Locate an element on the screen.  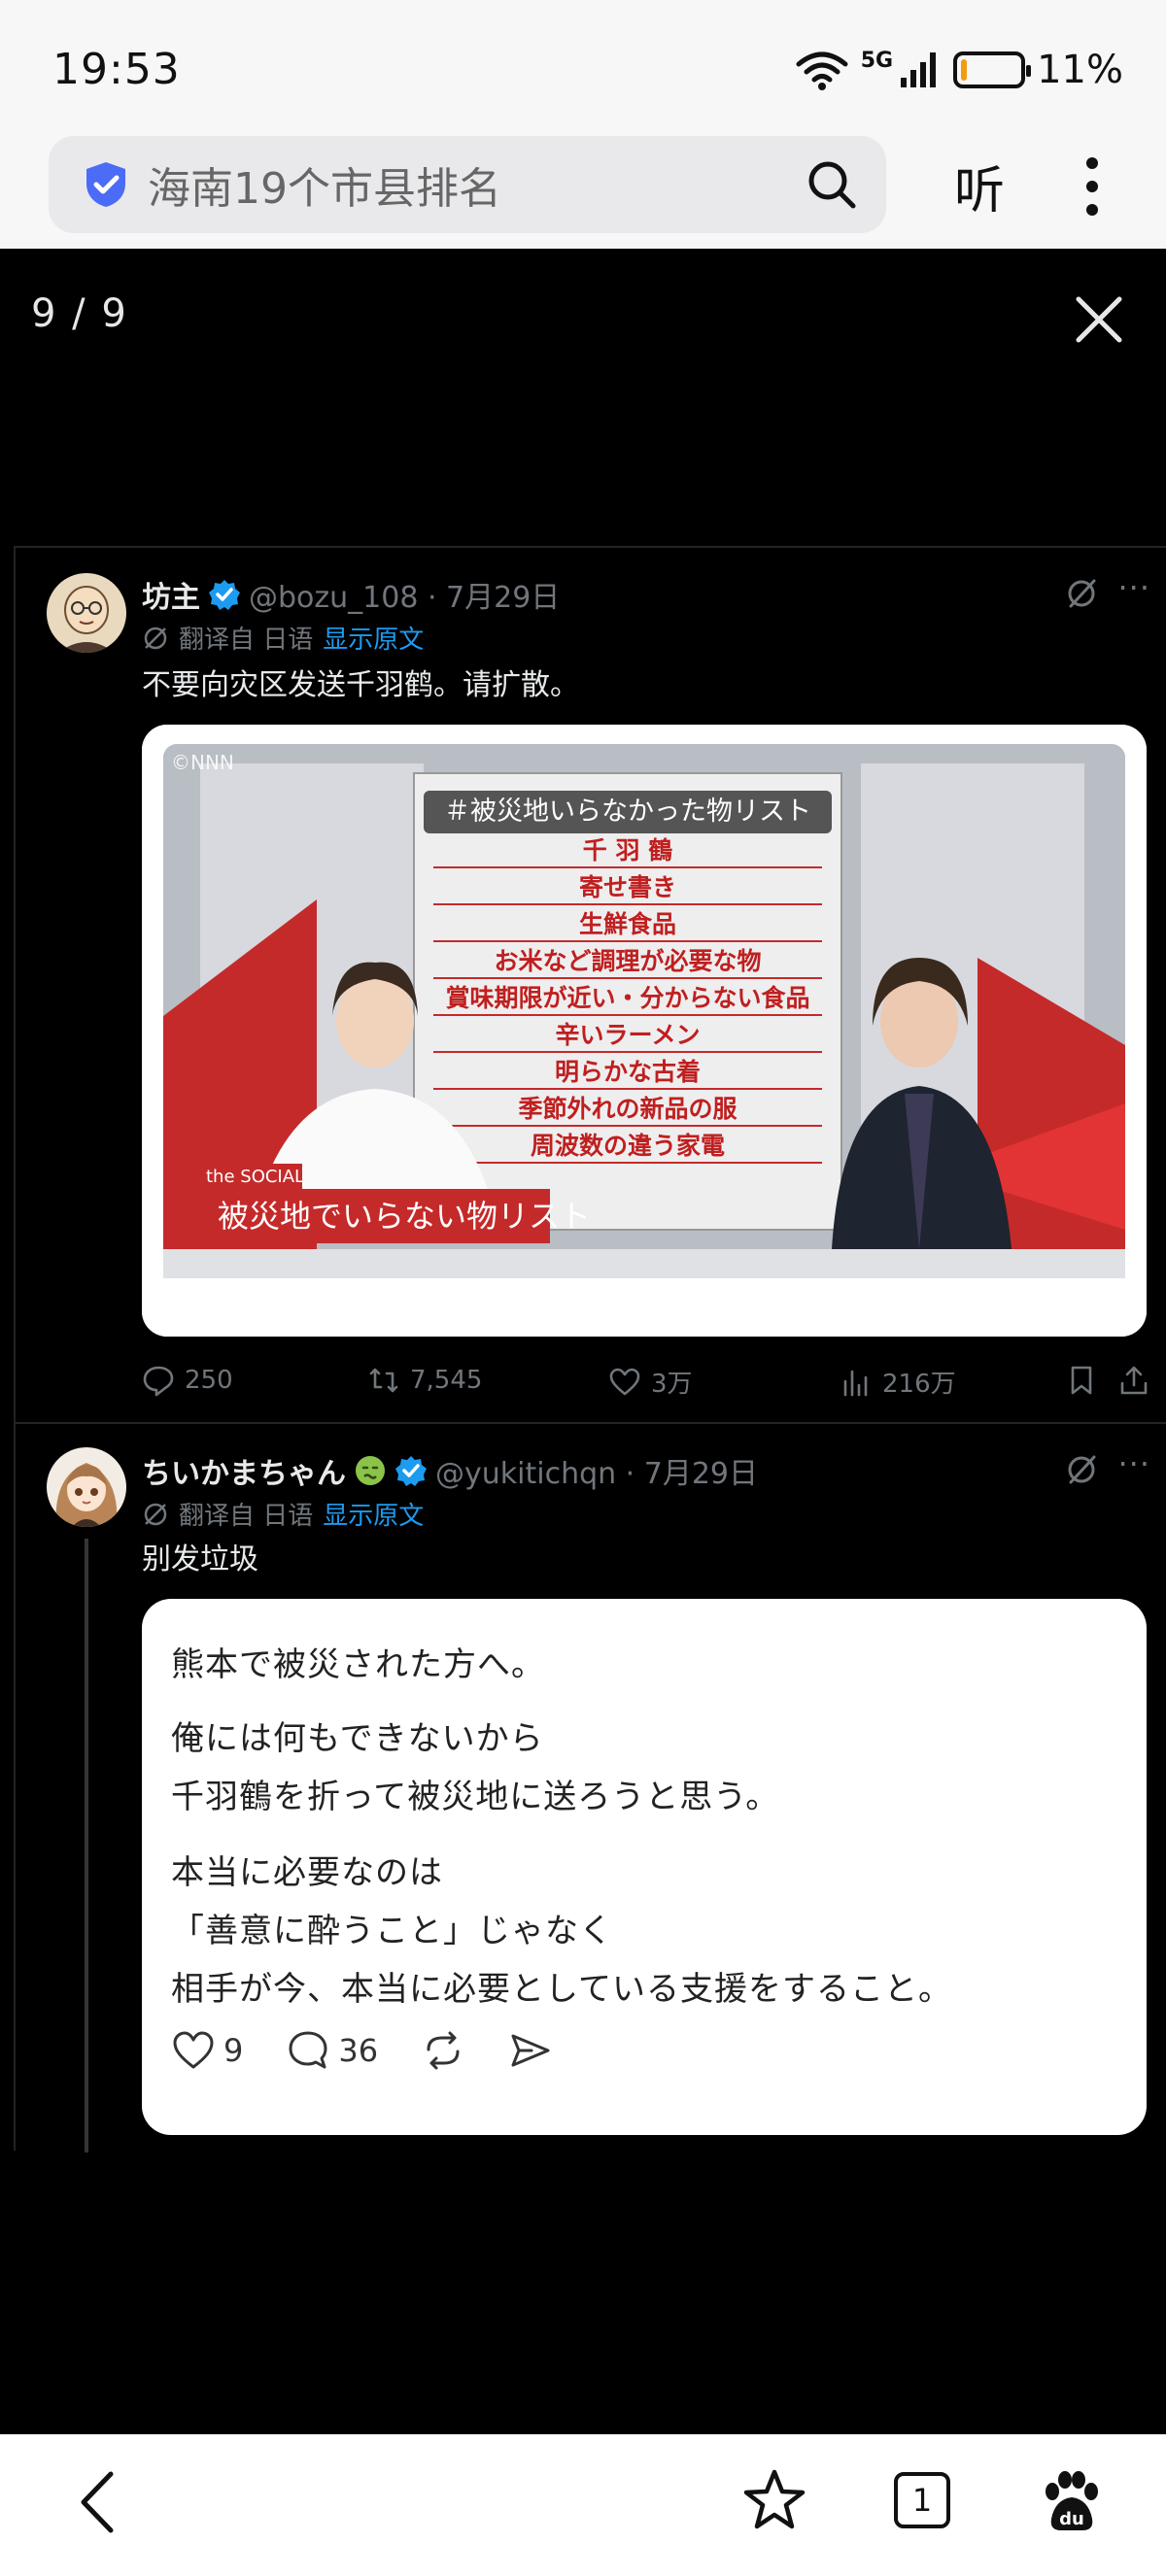
board-item: 賞味期限が近い・分からない食品 is located at coordinates (627, 998).